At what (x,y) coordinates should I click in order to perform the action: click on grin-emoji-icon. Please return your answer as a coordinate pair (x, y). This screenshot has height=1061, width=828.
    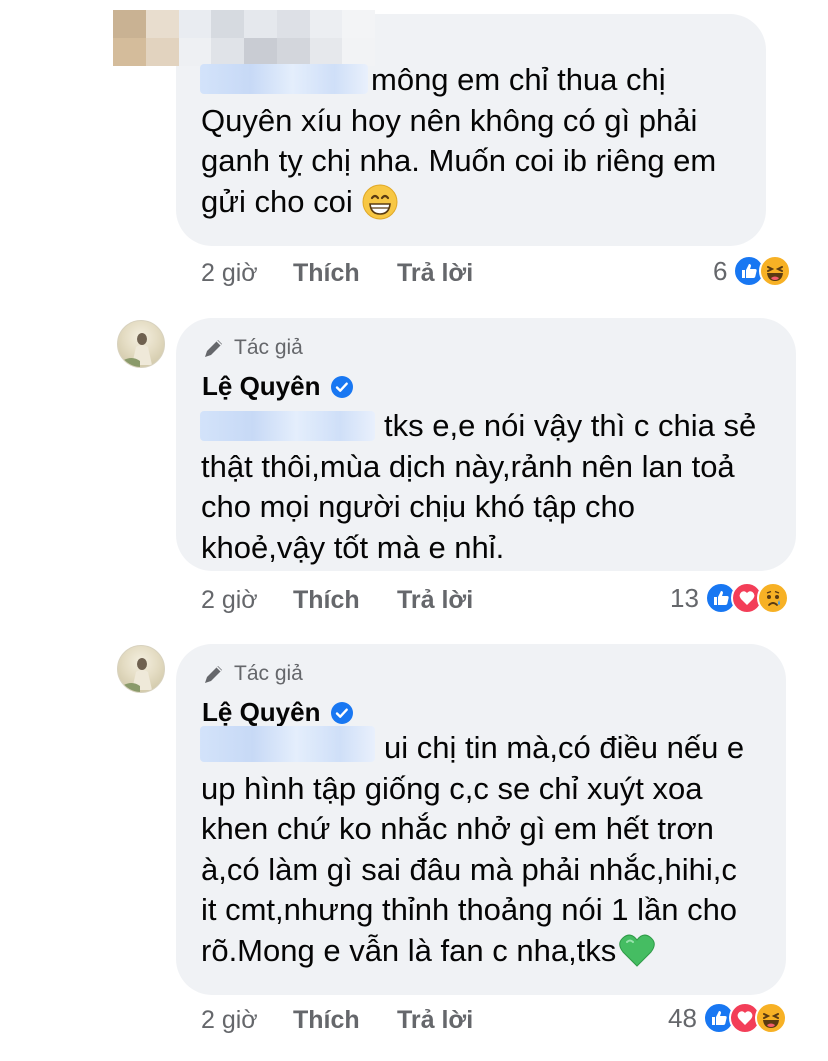
    Looking at the image, I should click on (380, 202).